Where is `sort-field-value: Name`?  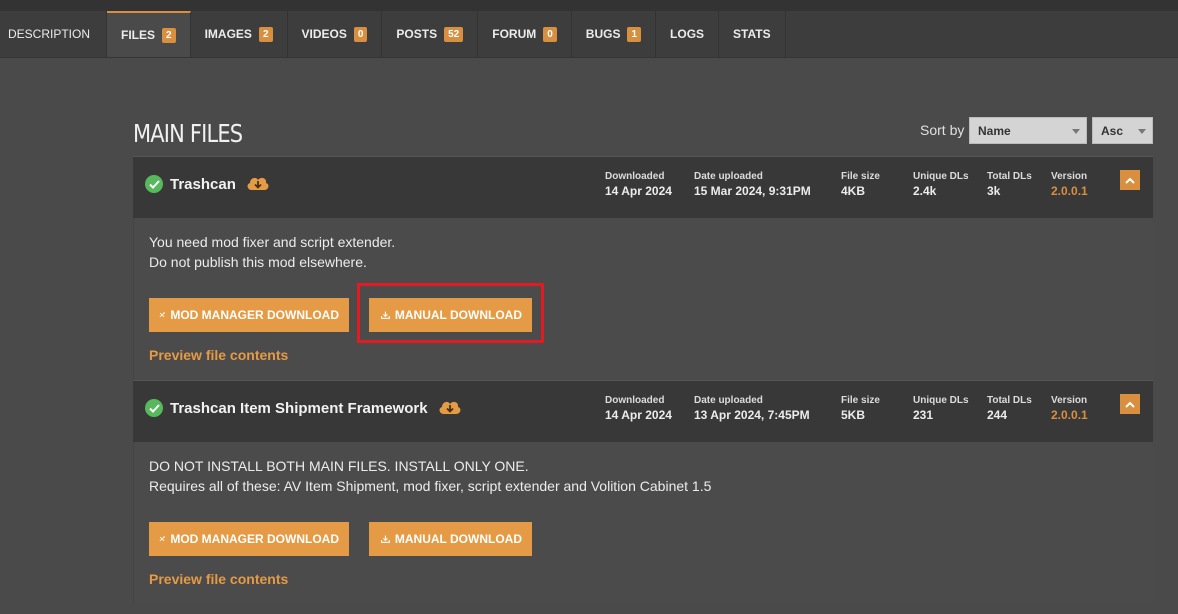 sort-field-value: Name is located at coordinates (994, 130).